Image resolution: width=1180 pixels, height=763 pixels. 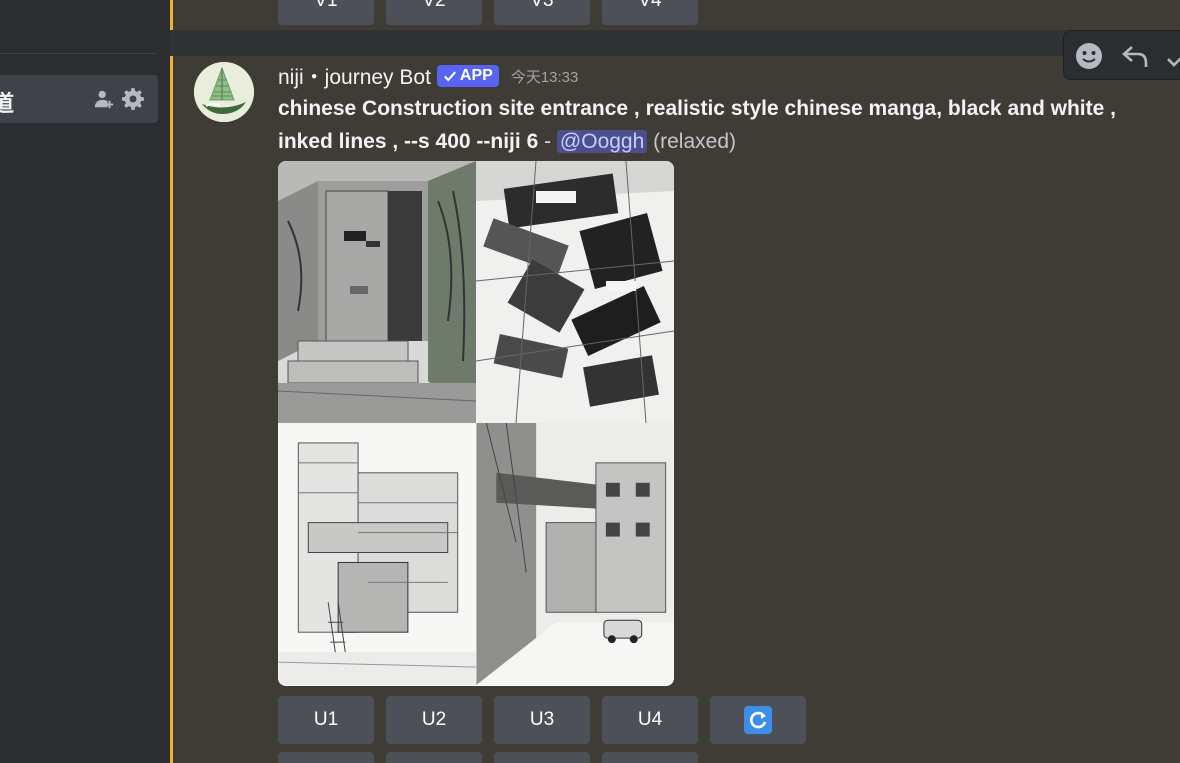 What do you see at coordinates (476, 75) in the screenshot?
I see `badge-label: APP` at bounding box center [476, 75].